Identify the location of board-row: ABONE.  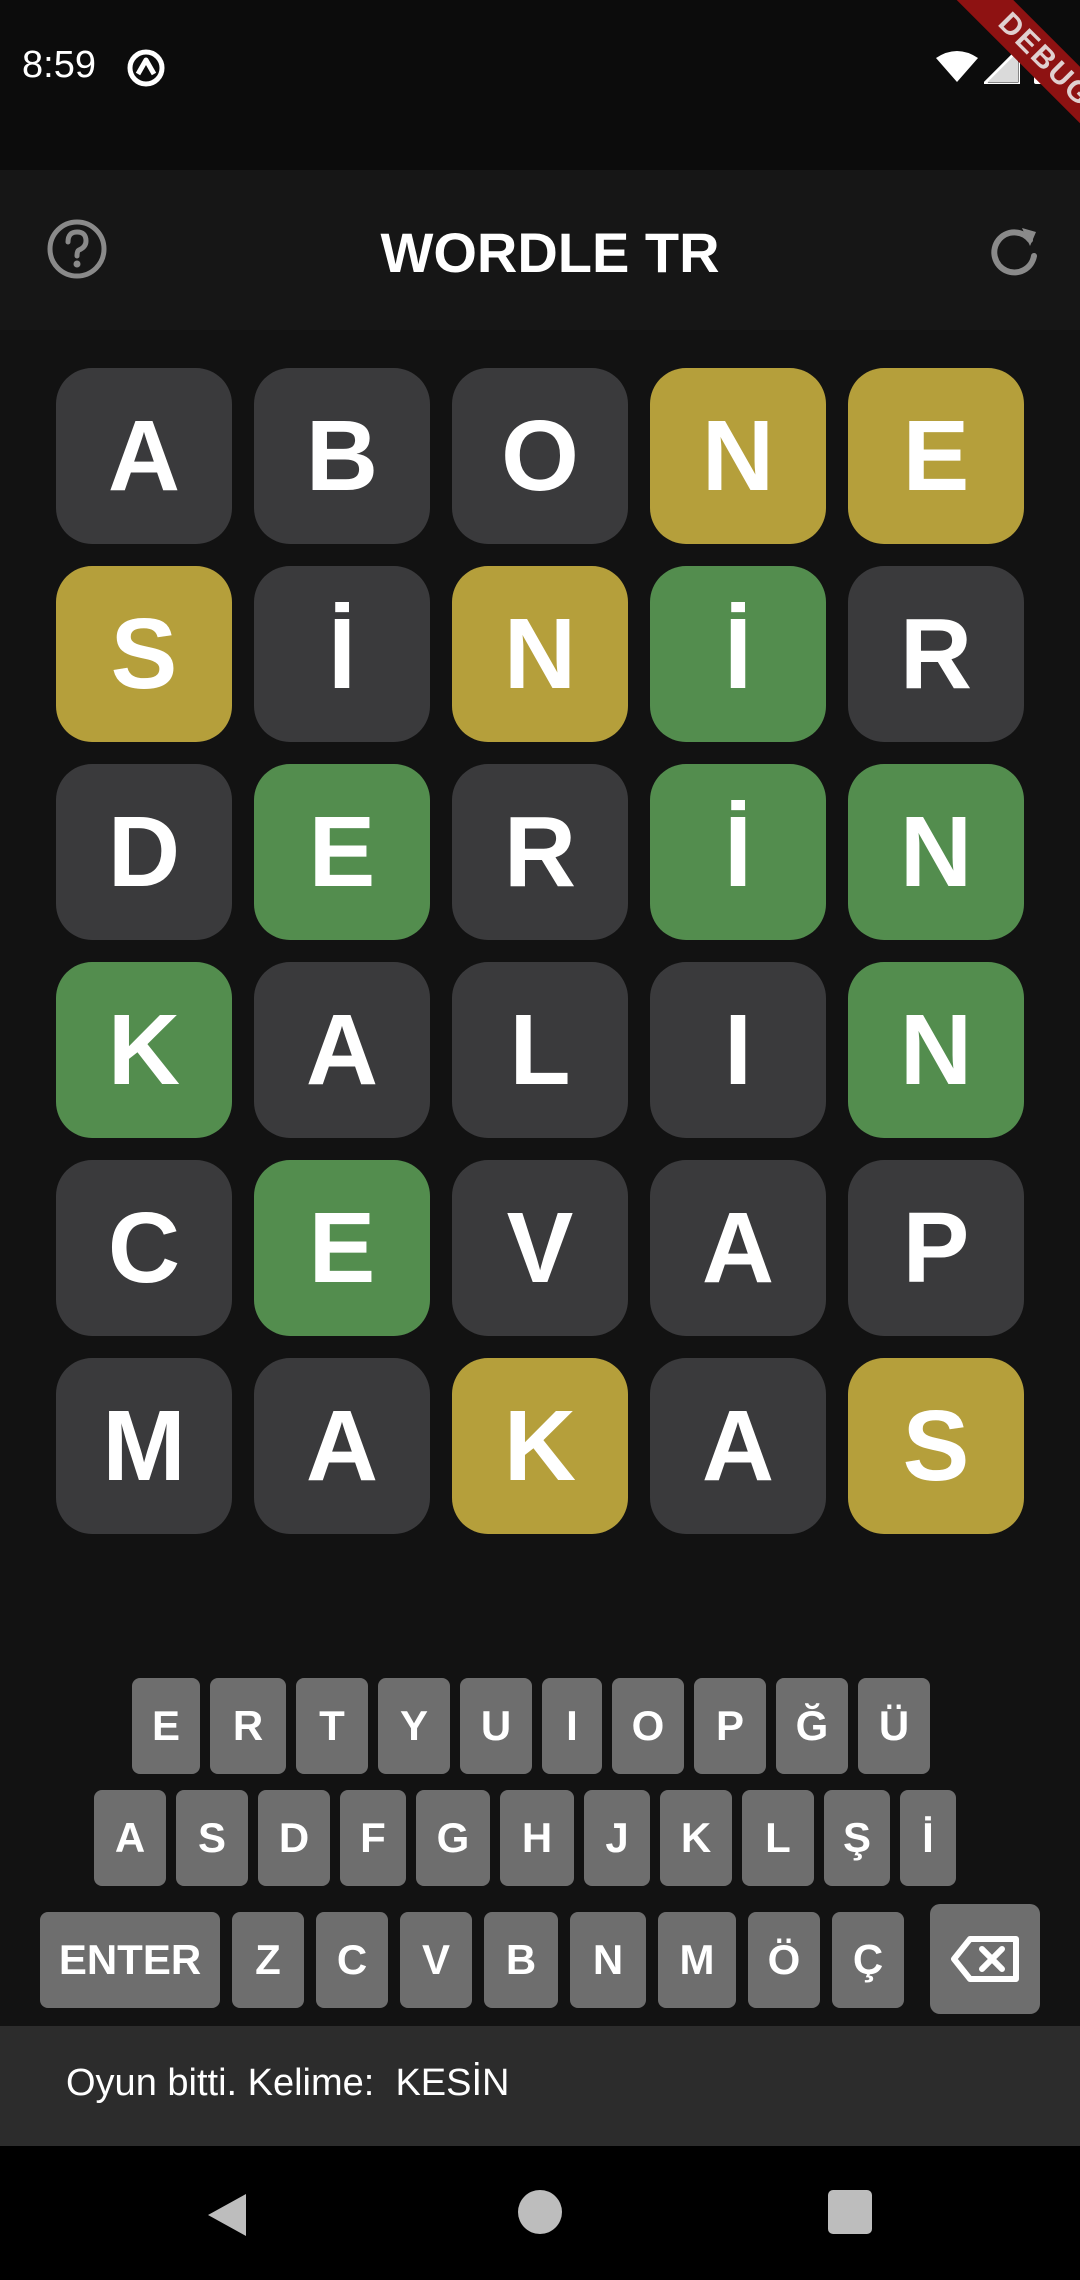
(540, 456).